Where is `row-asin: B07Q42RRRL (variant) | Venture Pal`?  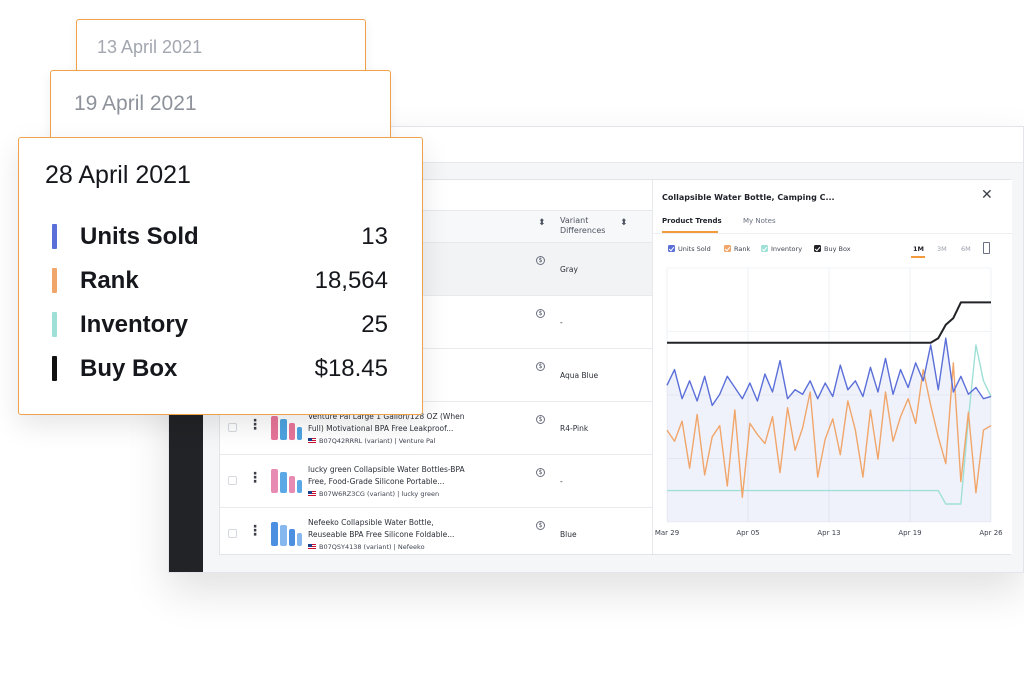
row-asin: B07Q42RRRL (variant) | Venture Pal is located at coordinates (377, 441).